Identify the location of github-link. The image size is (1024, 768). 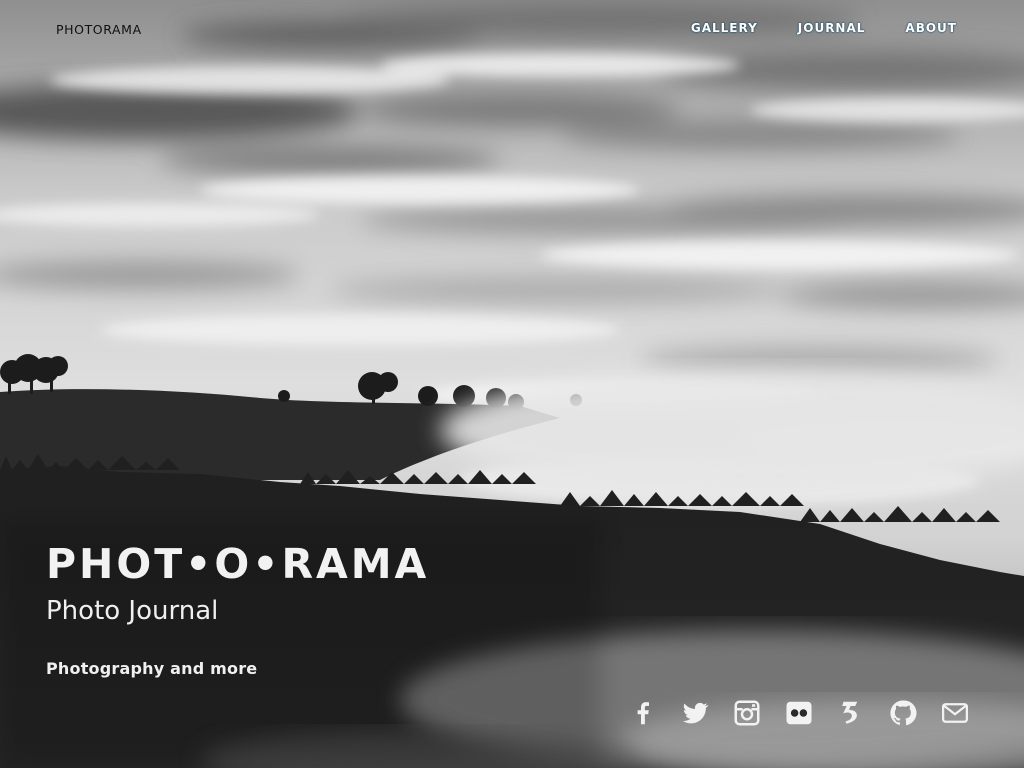
(903, 713).